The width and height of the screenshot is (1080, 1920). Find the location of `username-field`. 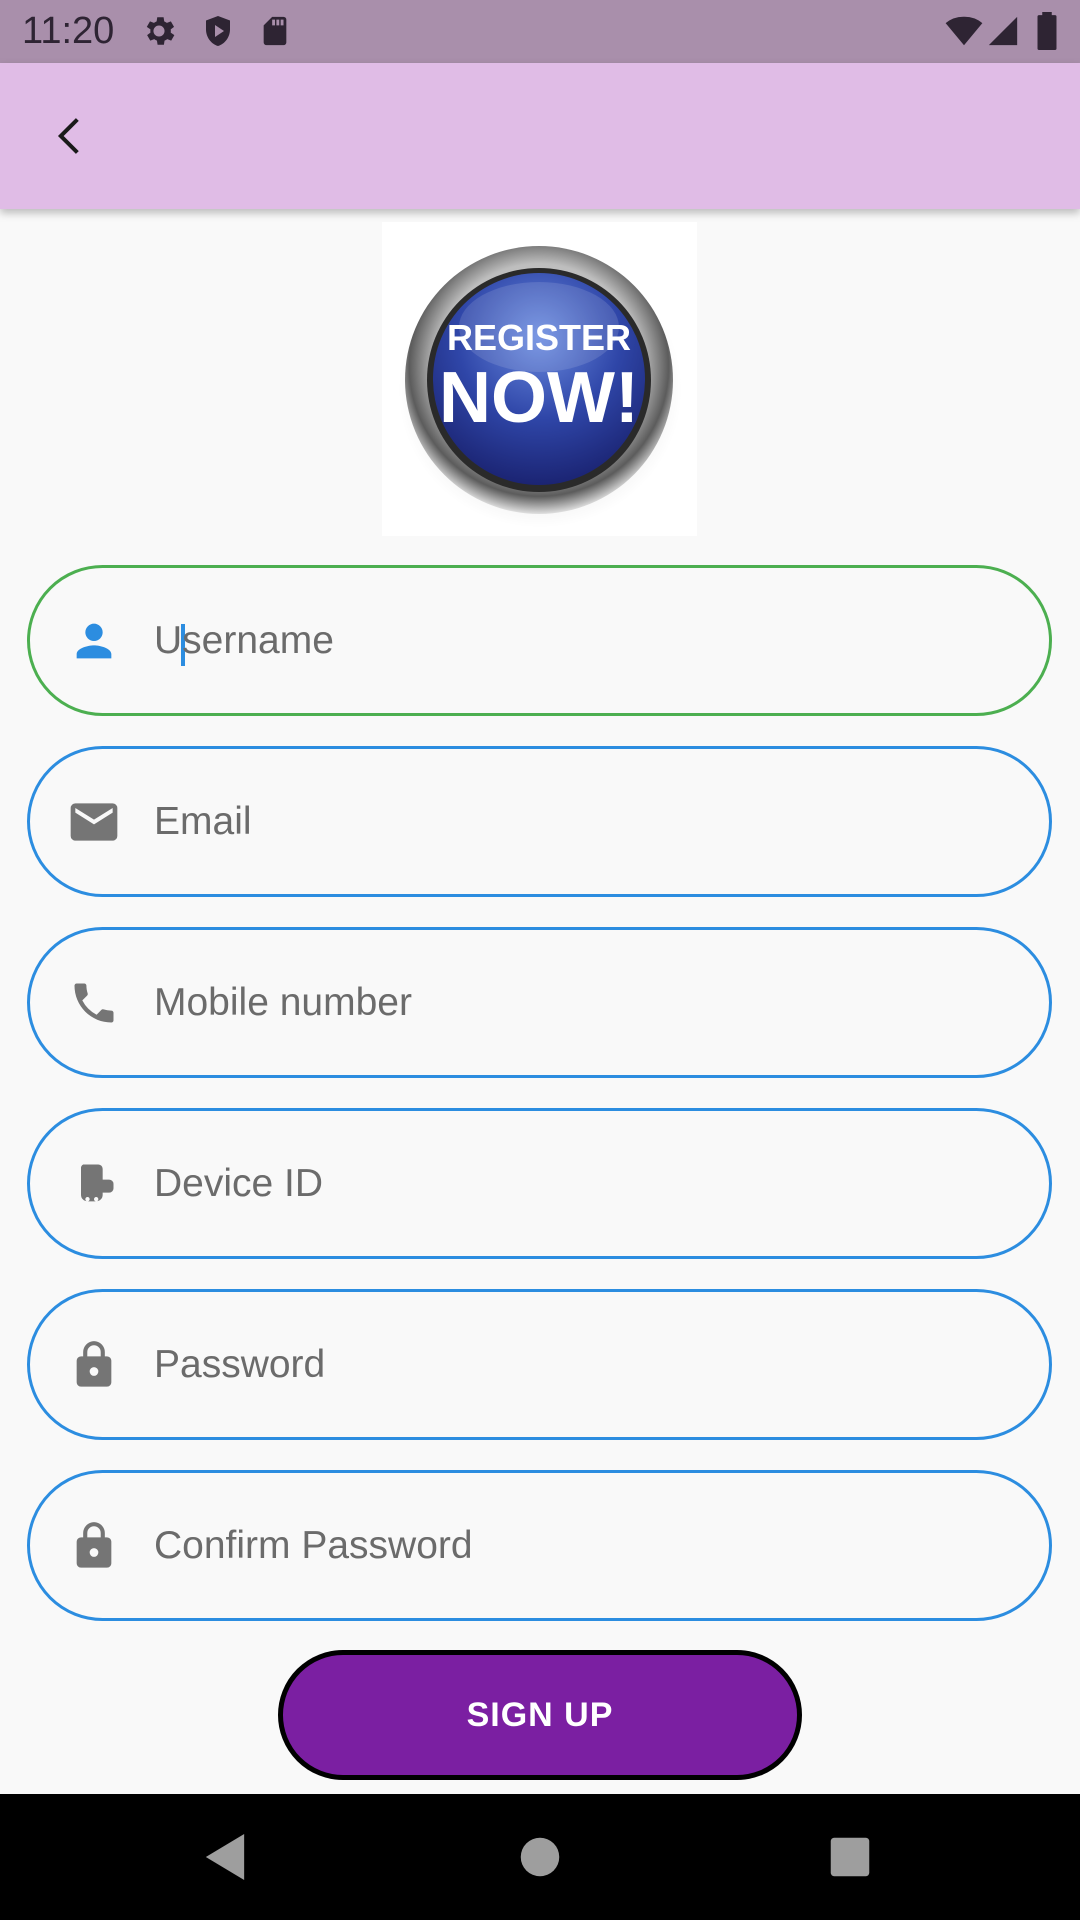

username-field is located at coordinates (539, 640).